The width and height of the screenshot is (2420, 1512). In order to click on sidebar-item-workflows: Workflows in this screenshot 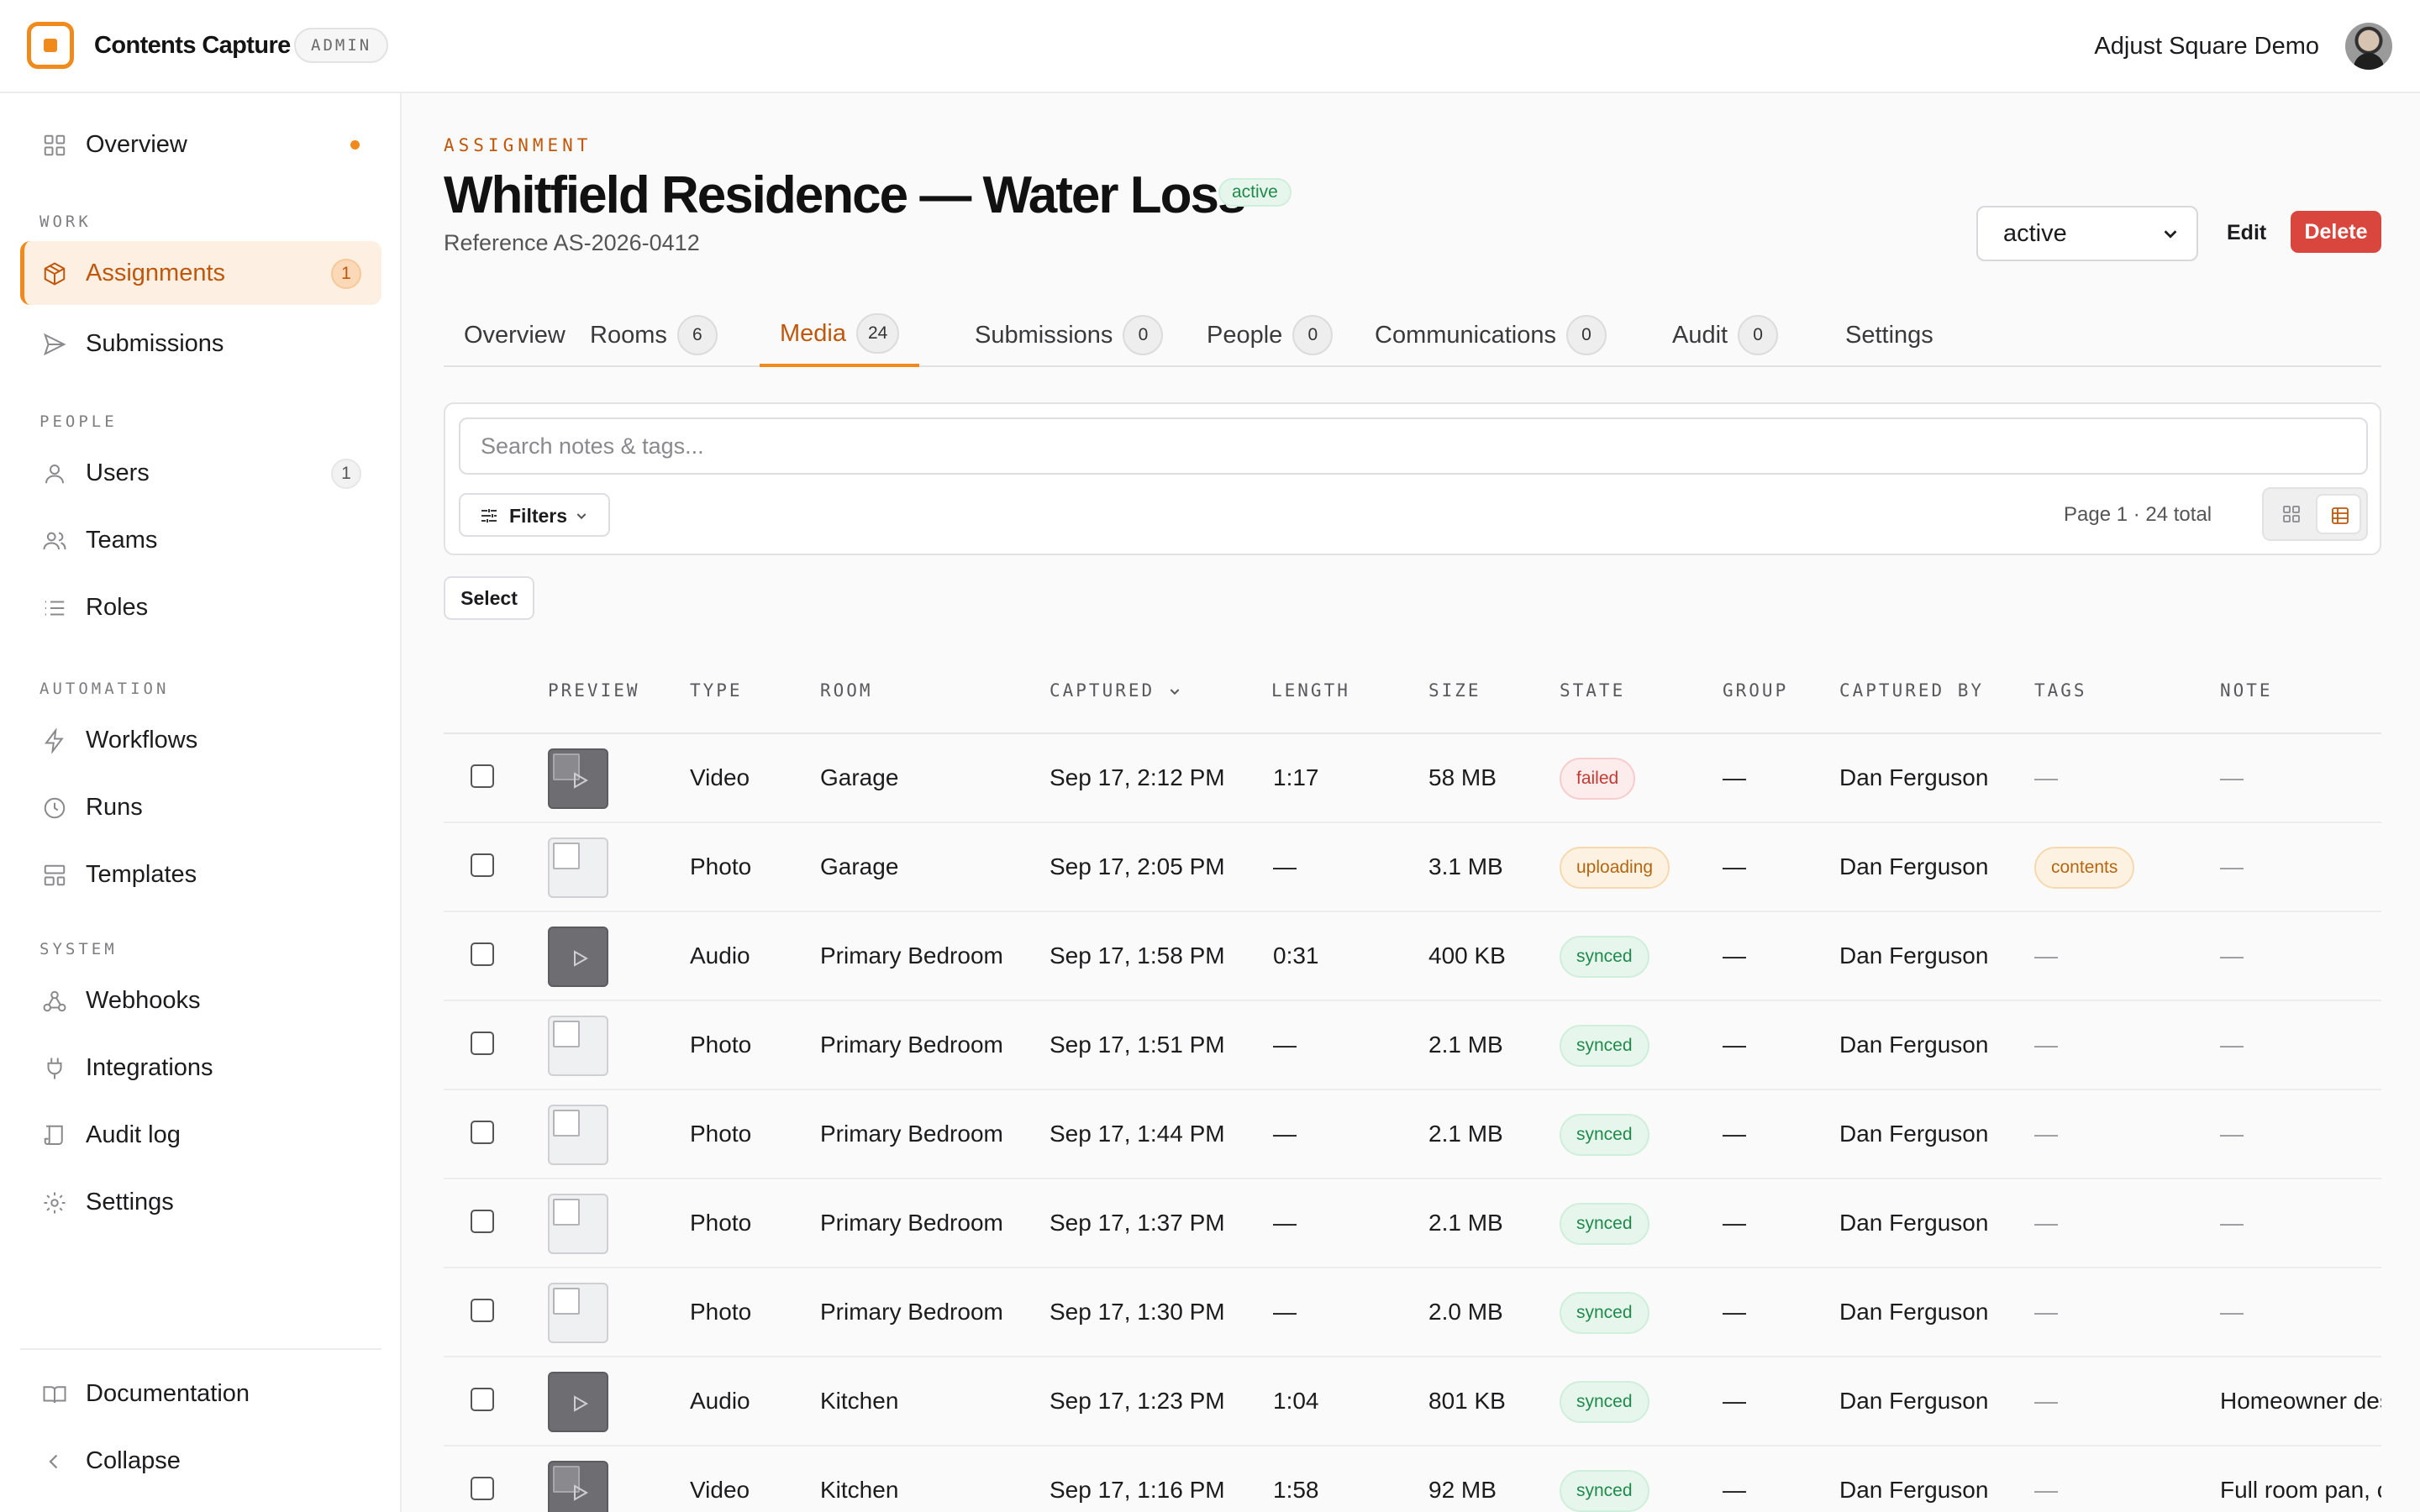, I will do `click(200, 740)`.